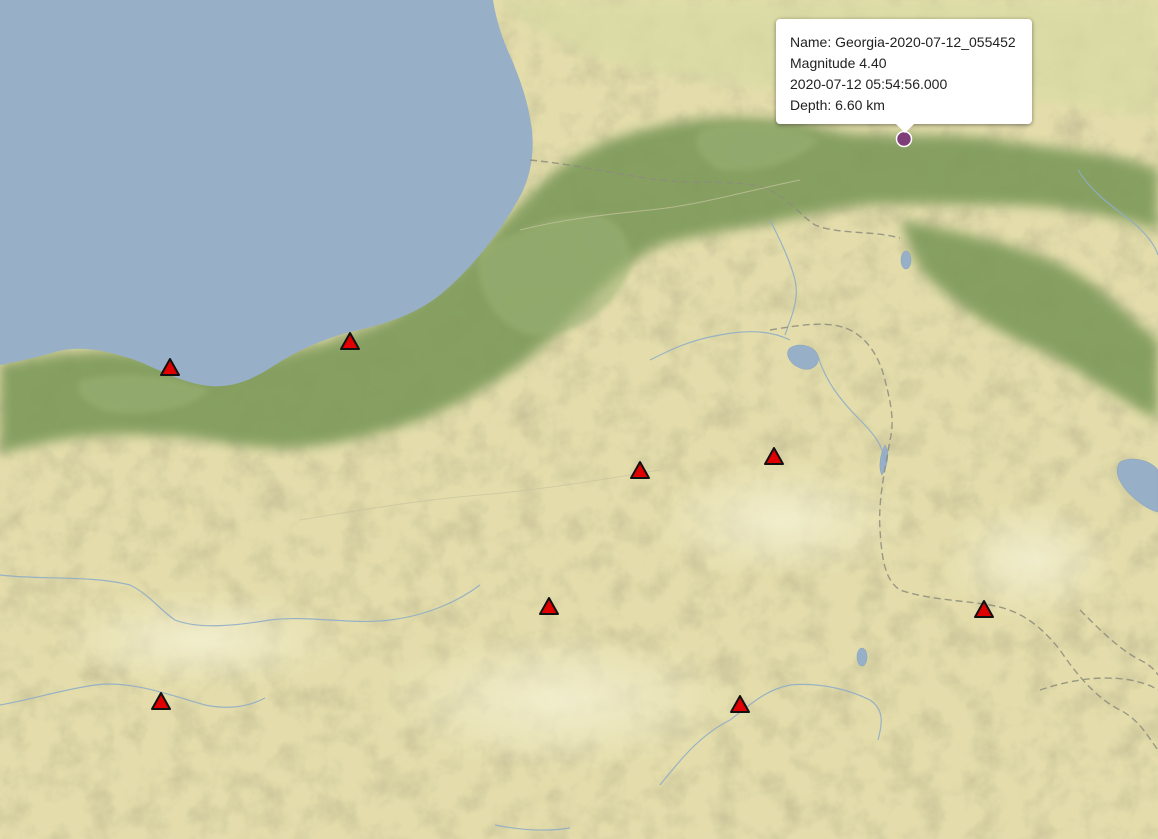  I want to click on epicenter-marker, so click(904, 139).